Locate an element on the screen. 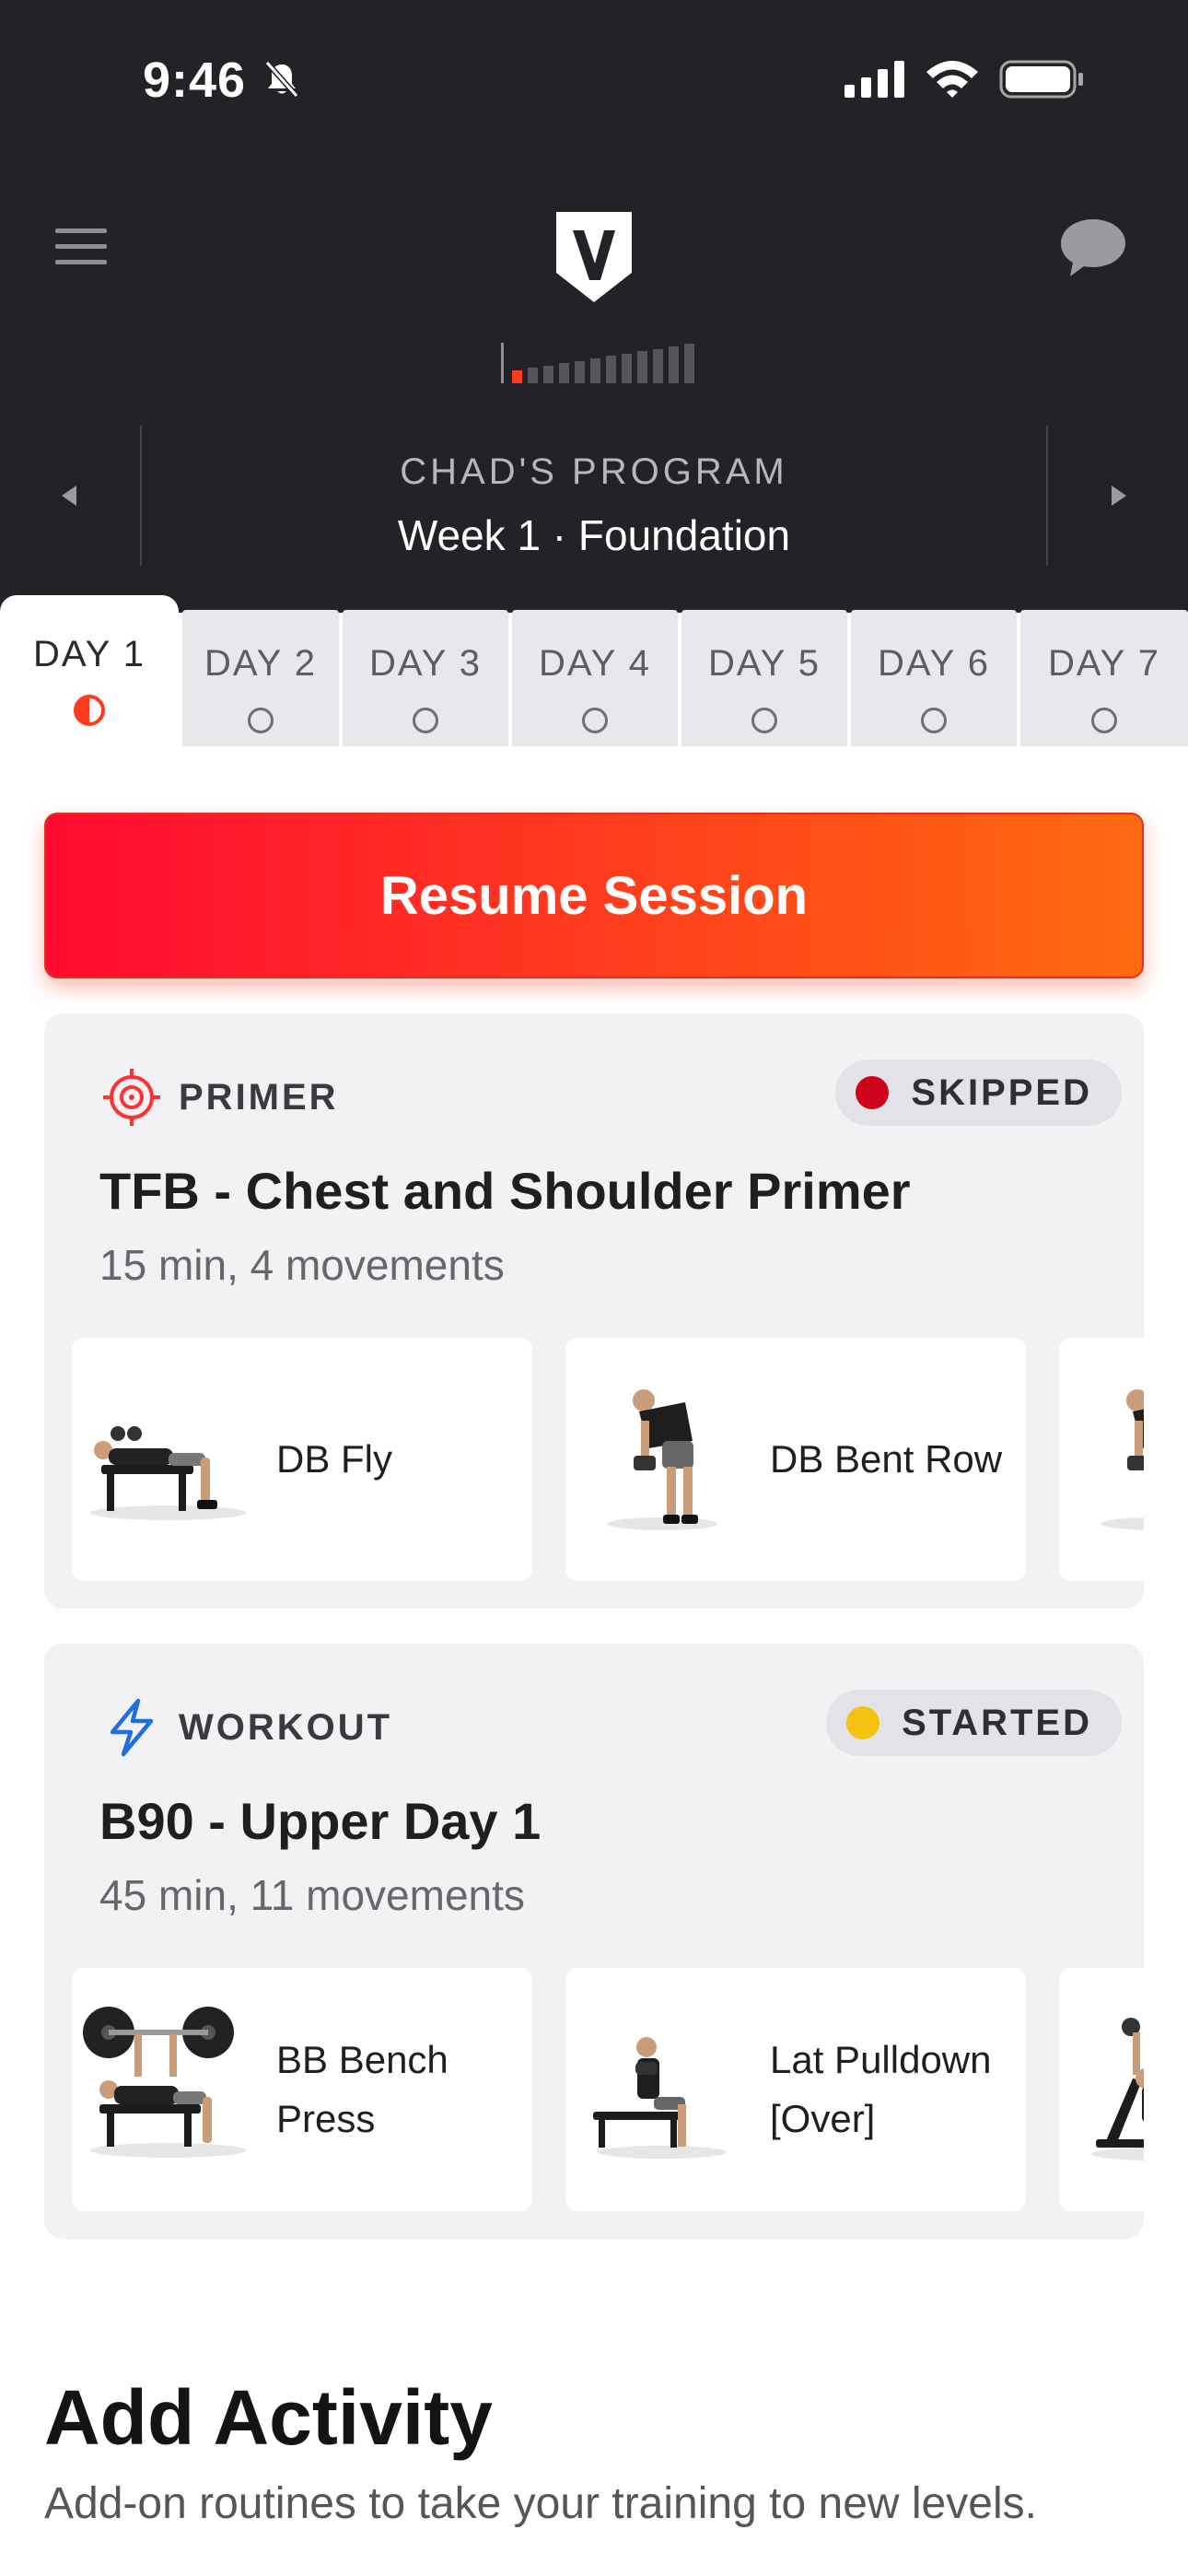  tab-label: DAY 1 is located at coordinates (89, 654).